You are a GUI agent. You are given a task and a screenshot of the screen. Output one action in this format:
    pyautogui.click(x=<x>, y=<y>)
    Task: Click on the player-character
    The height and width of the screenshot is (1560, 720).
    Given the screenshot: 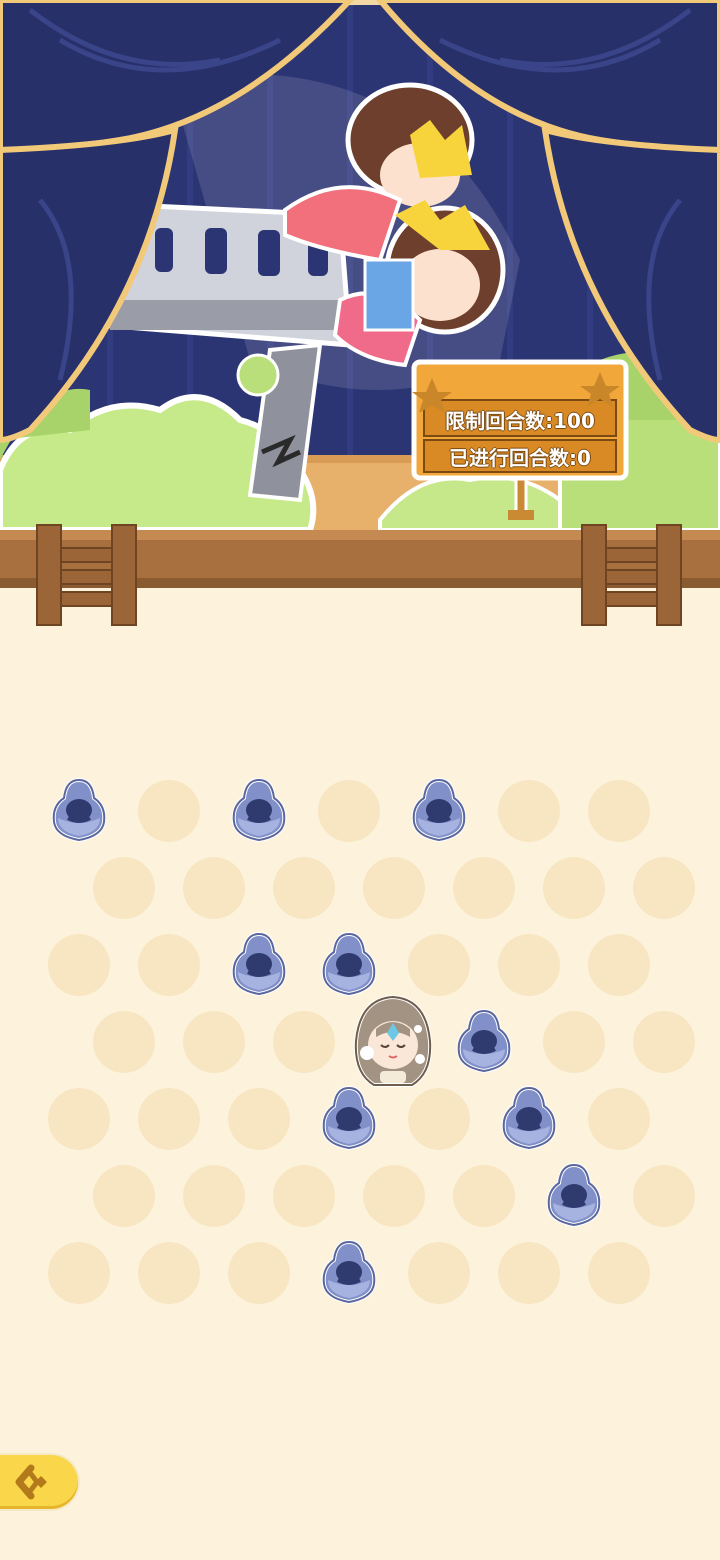 What is the action you would take?
    pyautogui.click(x=393, y=1041)
    